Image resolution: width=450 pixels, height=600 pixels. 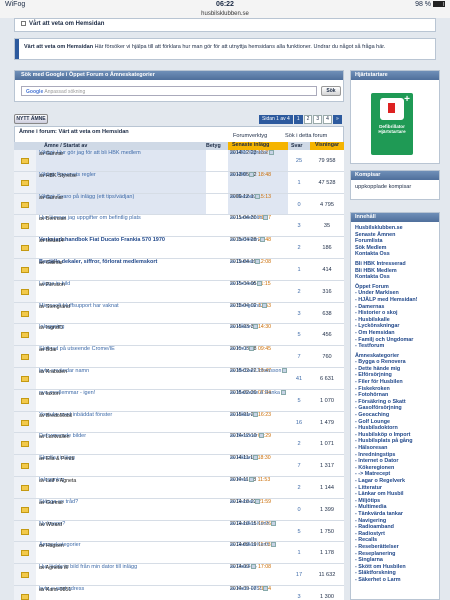 What do you see at coordinates (395, 228) in the screenshot?
I see `sidebar-link: Husbilsklubben.se` at bounding box center [395, 228].